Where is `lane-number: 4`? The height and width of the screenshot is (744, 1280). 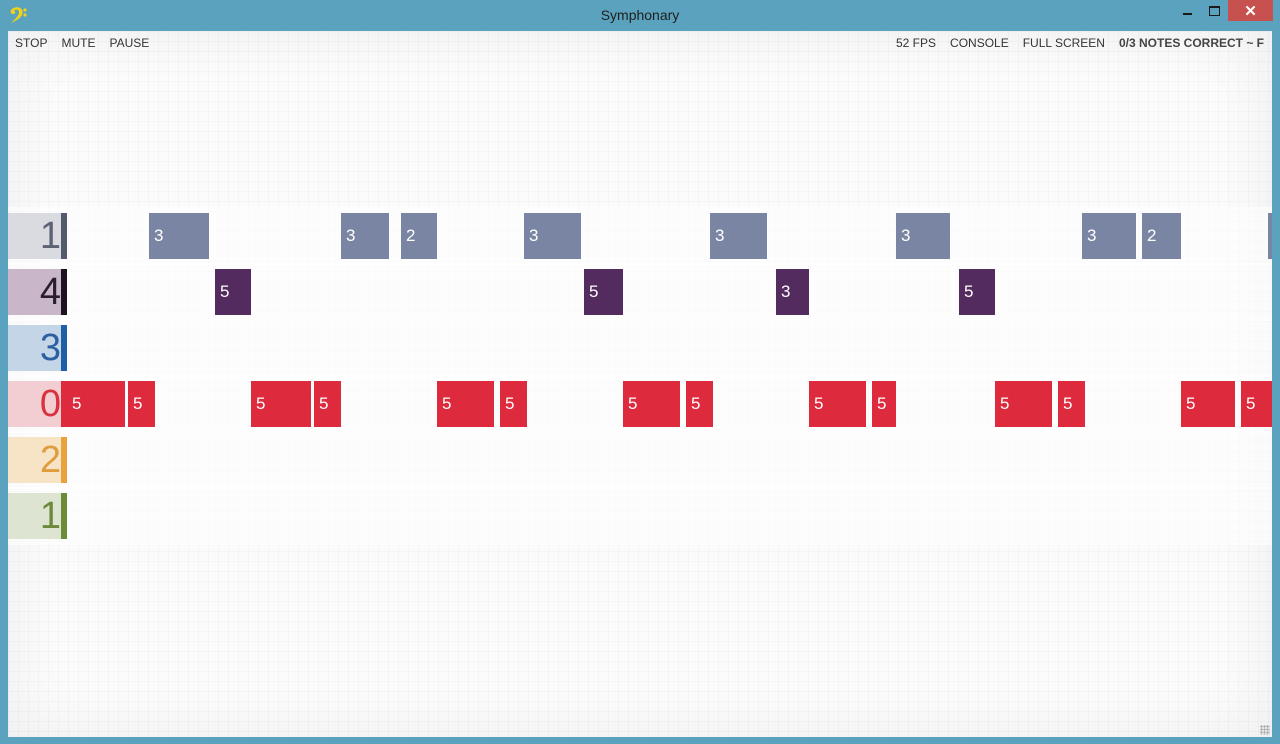 lane-number: 4 is located at coordinates (50, 292).